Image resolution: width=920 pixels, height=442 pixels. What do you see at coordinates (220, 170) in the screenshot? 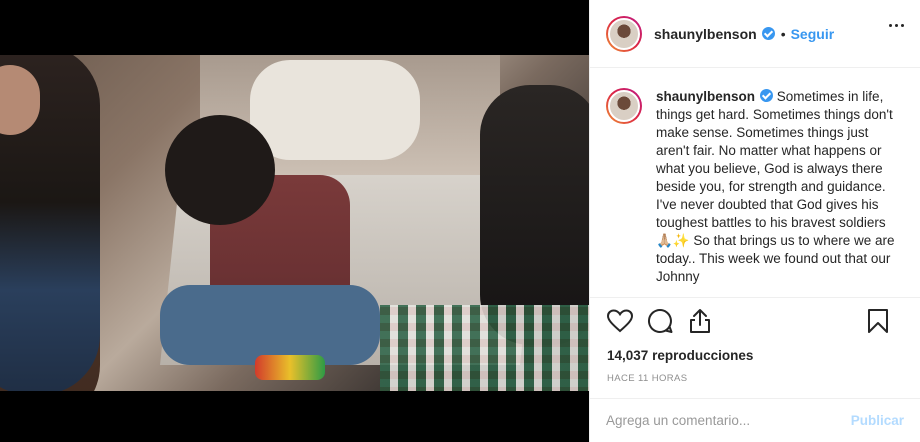
I see `video-scene-child-head` at bounding box center [220, 170].